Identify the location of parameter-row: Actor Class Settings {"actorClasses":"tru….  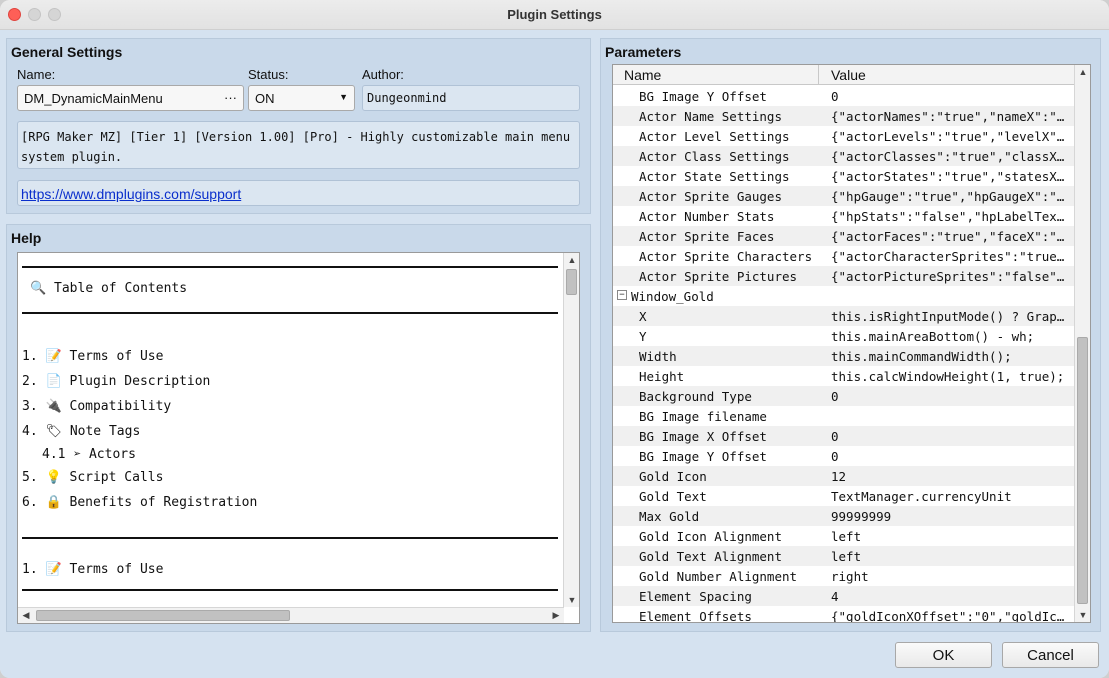
(844, 156).